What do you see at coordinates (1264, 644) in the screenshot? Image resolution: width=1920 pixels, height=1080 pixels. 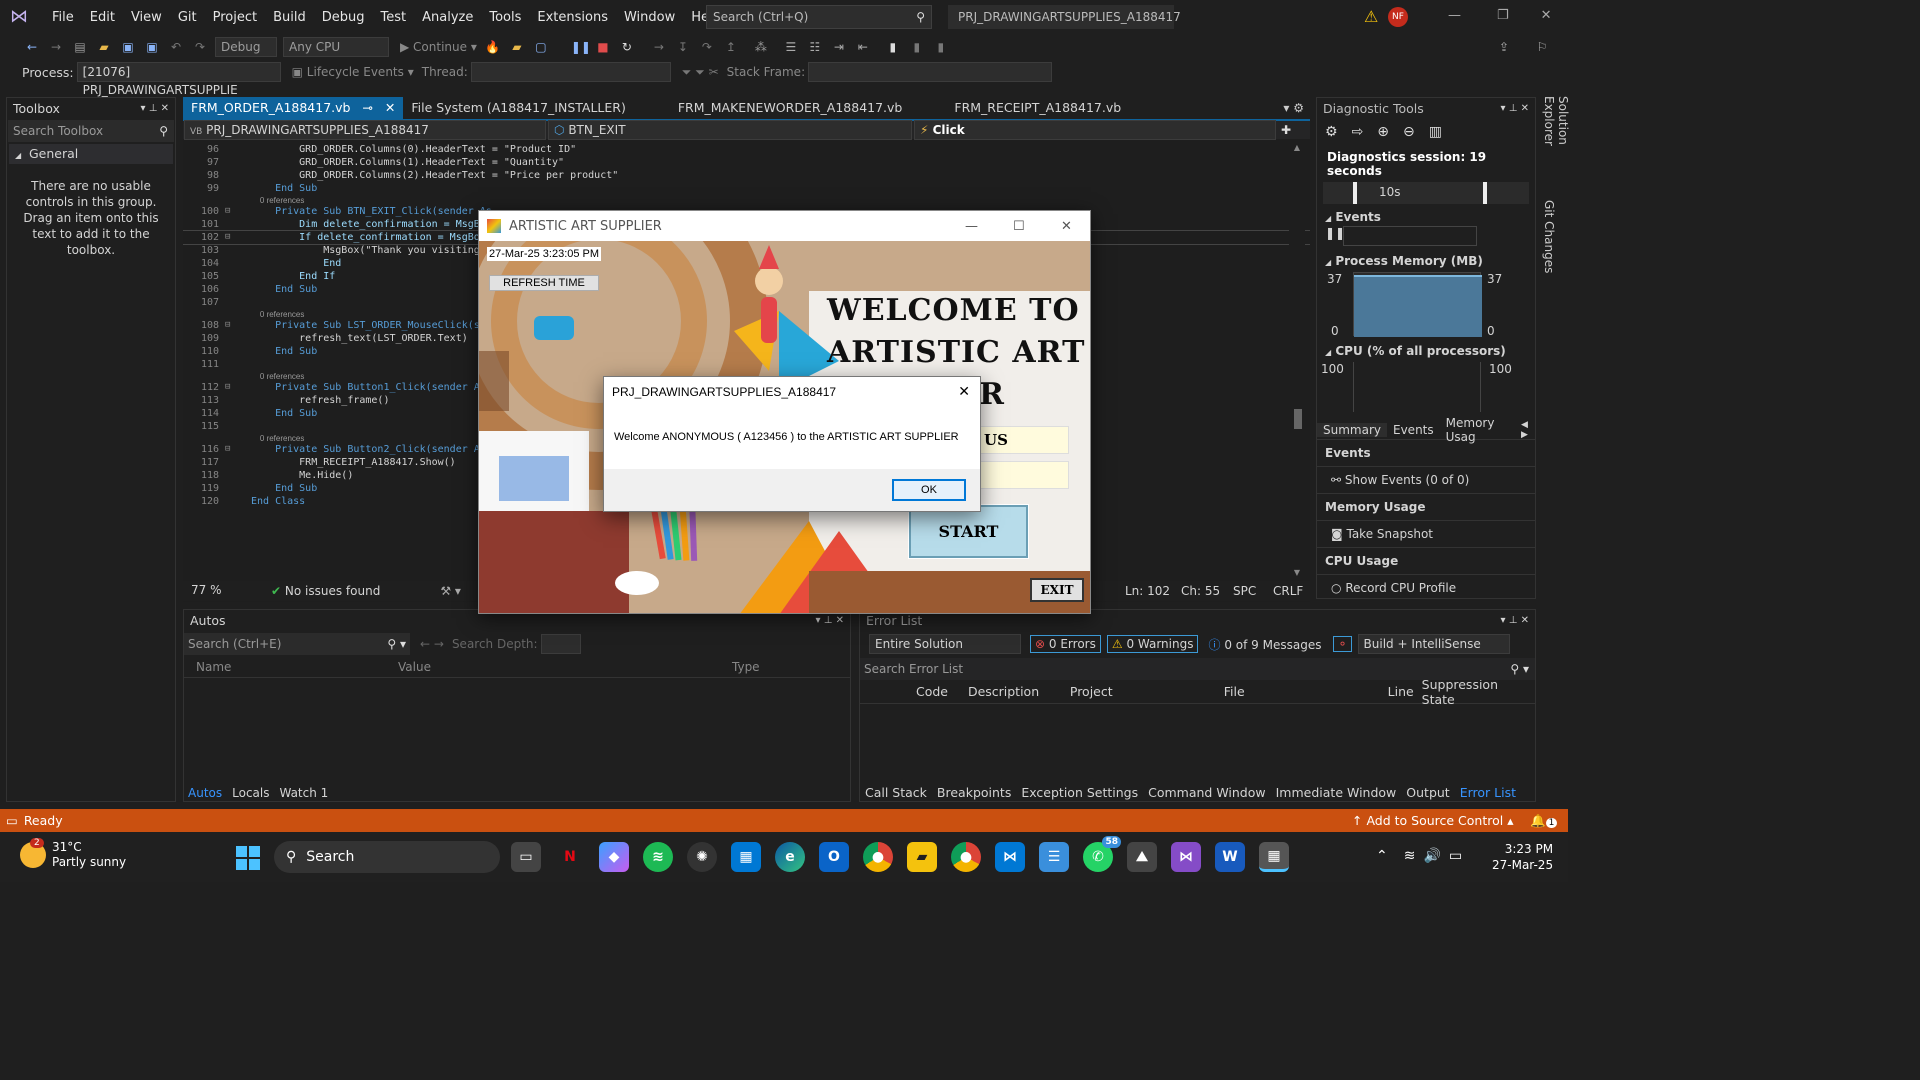 I see `messages-filter: ⓘ 0 of 9 Messages` at bounding box center [1264, 644].